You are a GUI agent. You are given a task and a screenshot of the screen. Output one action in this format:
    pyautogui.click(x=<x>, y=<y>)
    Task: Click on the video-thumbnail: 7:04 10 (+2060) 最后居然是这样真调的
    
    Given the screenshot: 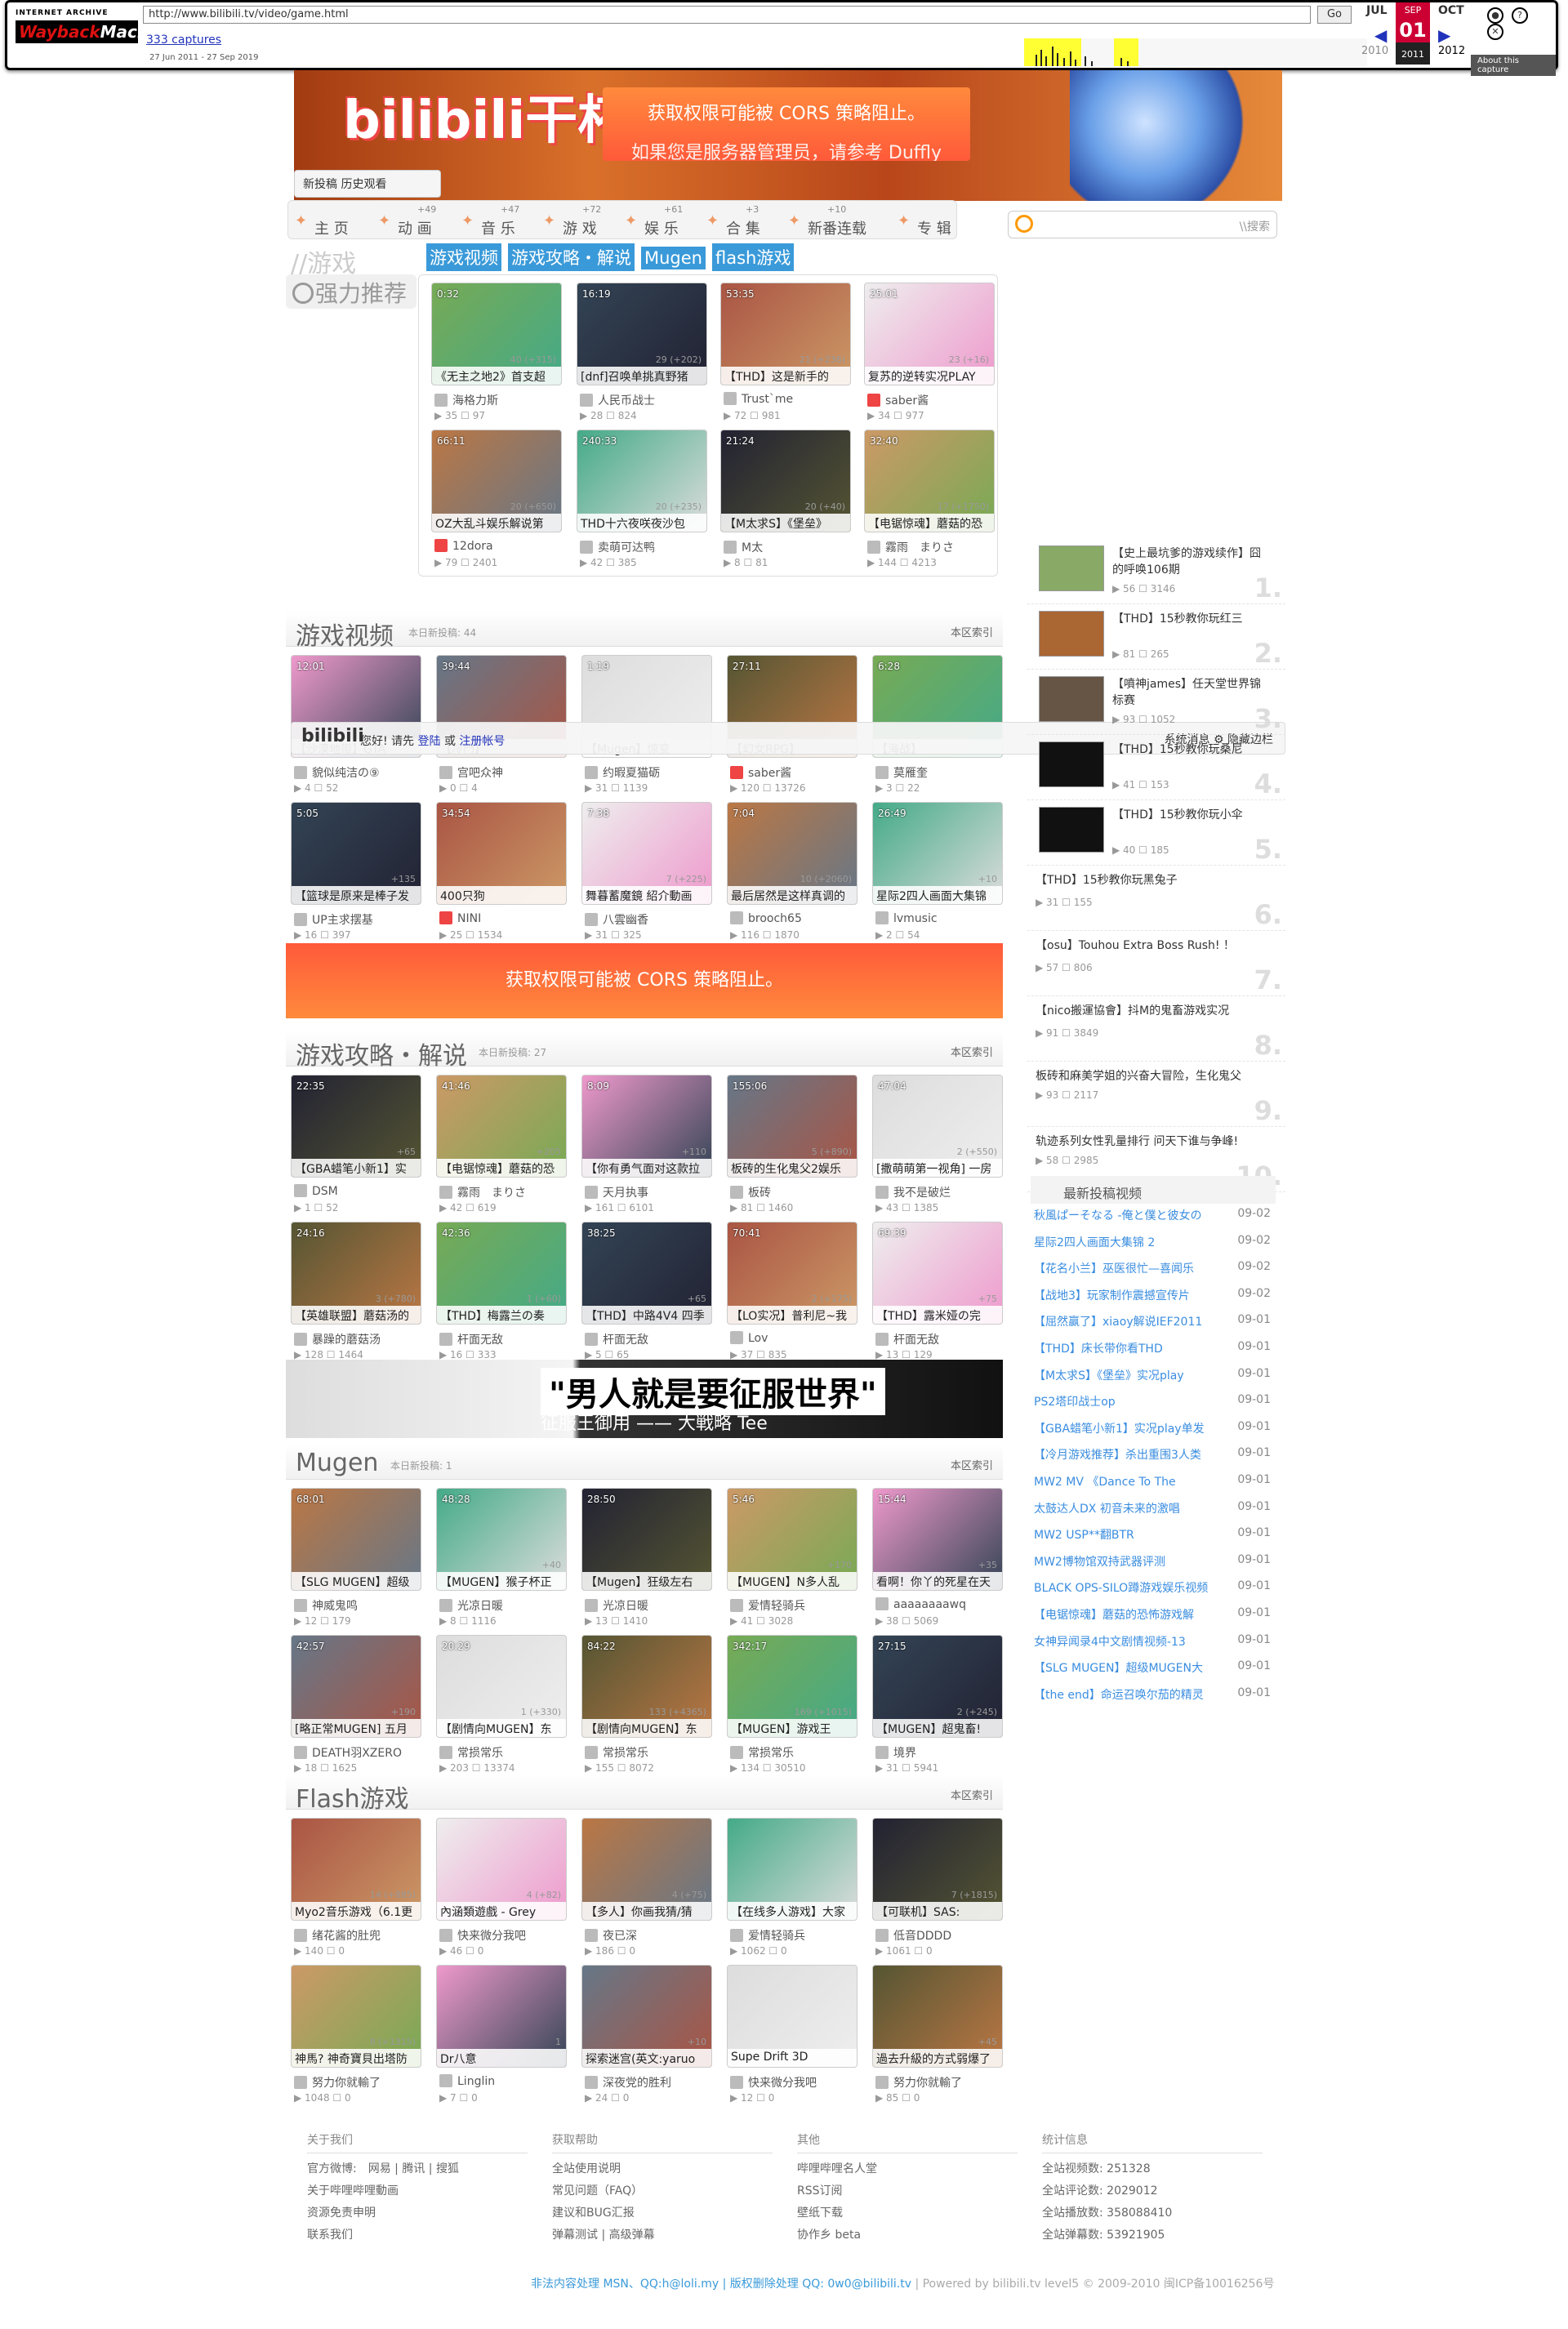 What is the action you would take?
    pyautogui.click(x=792, y=853)
    